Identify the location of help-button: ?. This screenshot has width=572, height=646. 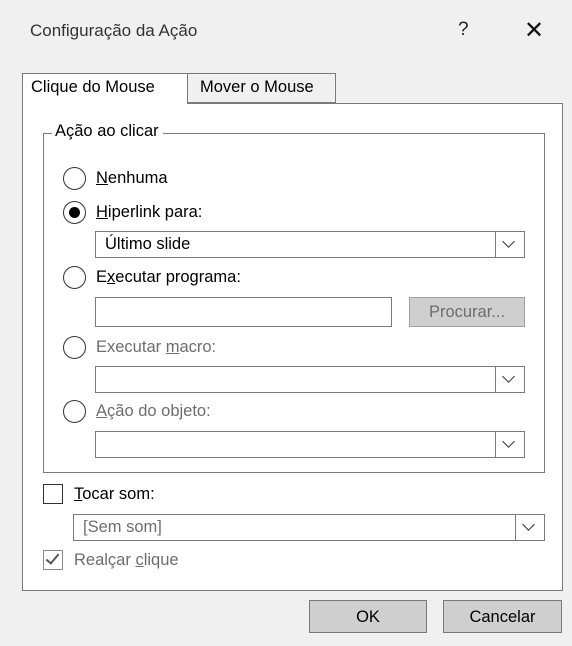
(463, 30).